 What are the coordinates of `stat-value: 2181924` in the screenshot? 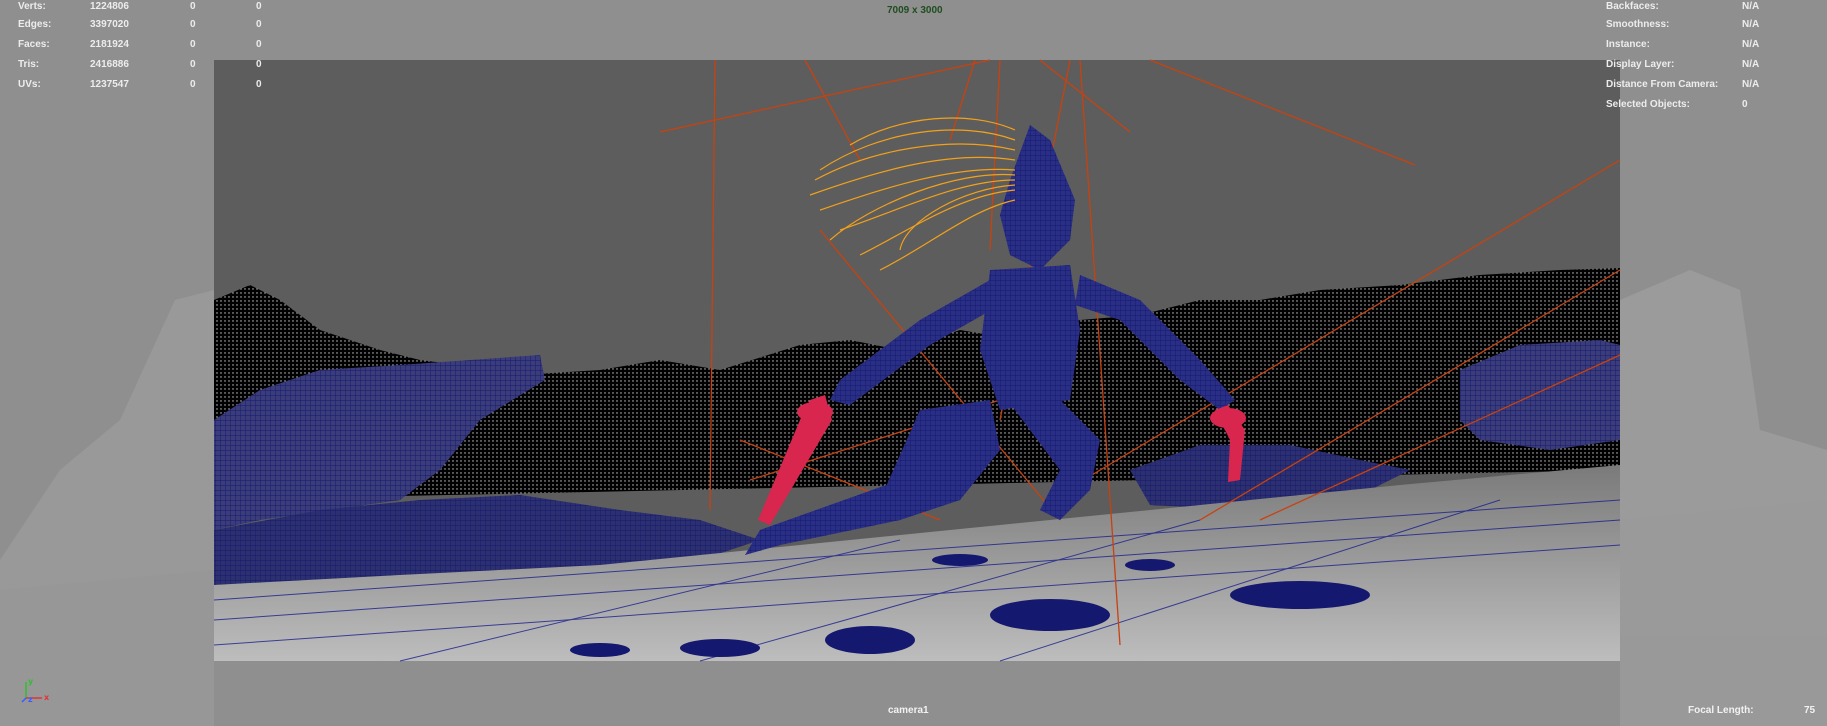 It's located at (109, 44).